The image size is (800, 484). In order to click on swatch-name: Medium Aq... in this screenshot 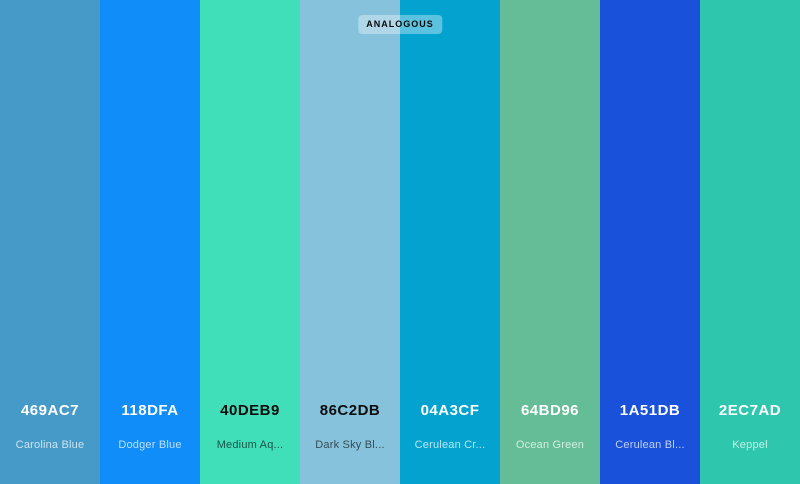, I will do `click(250, 445)`.